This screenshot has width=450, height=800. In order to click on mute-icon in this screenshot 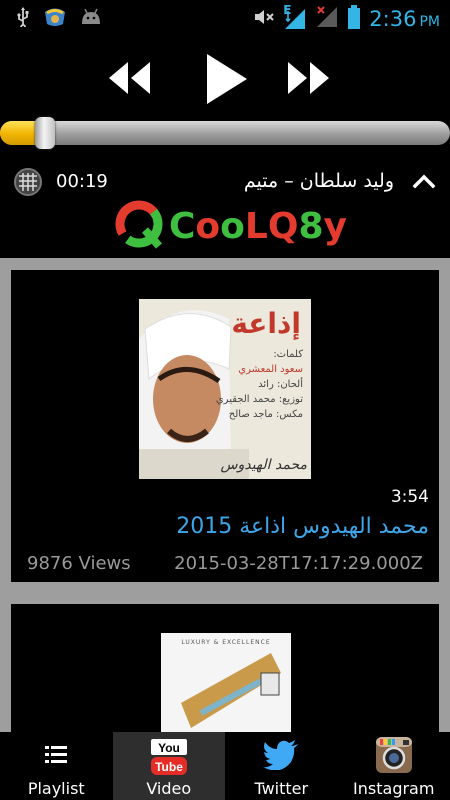, I will do `click(264, 19)`.